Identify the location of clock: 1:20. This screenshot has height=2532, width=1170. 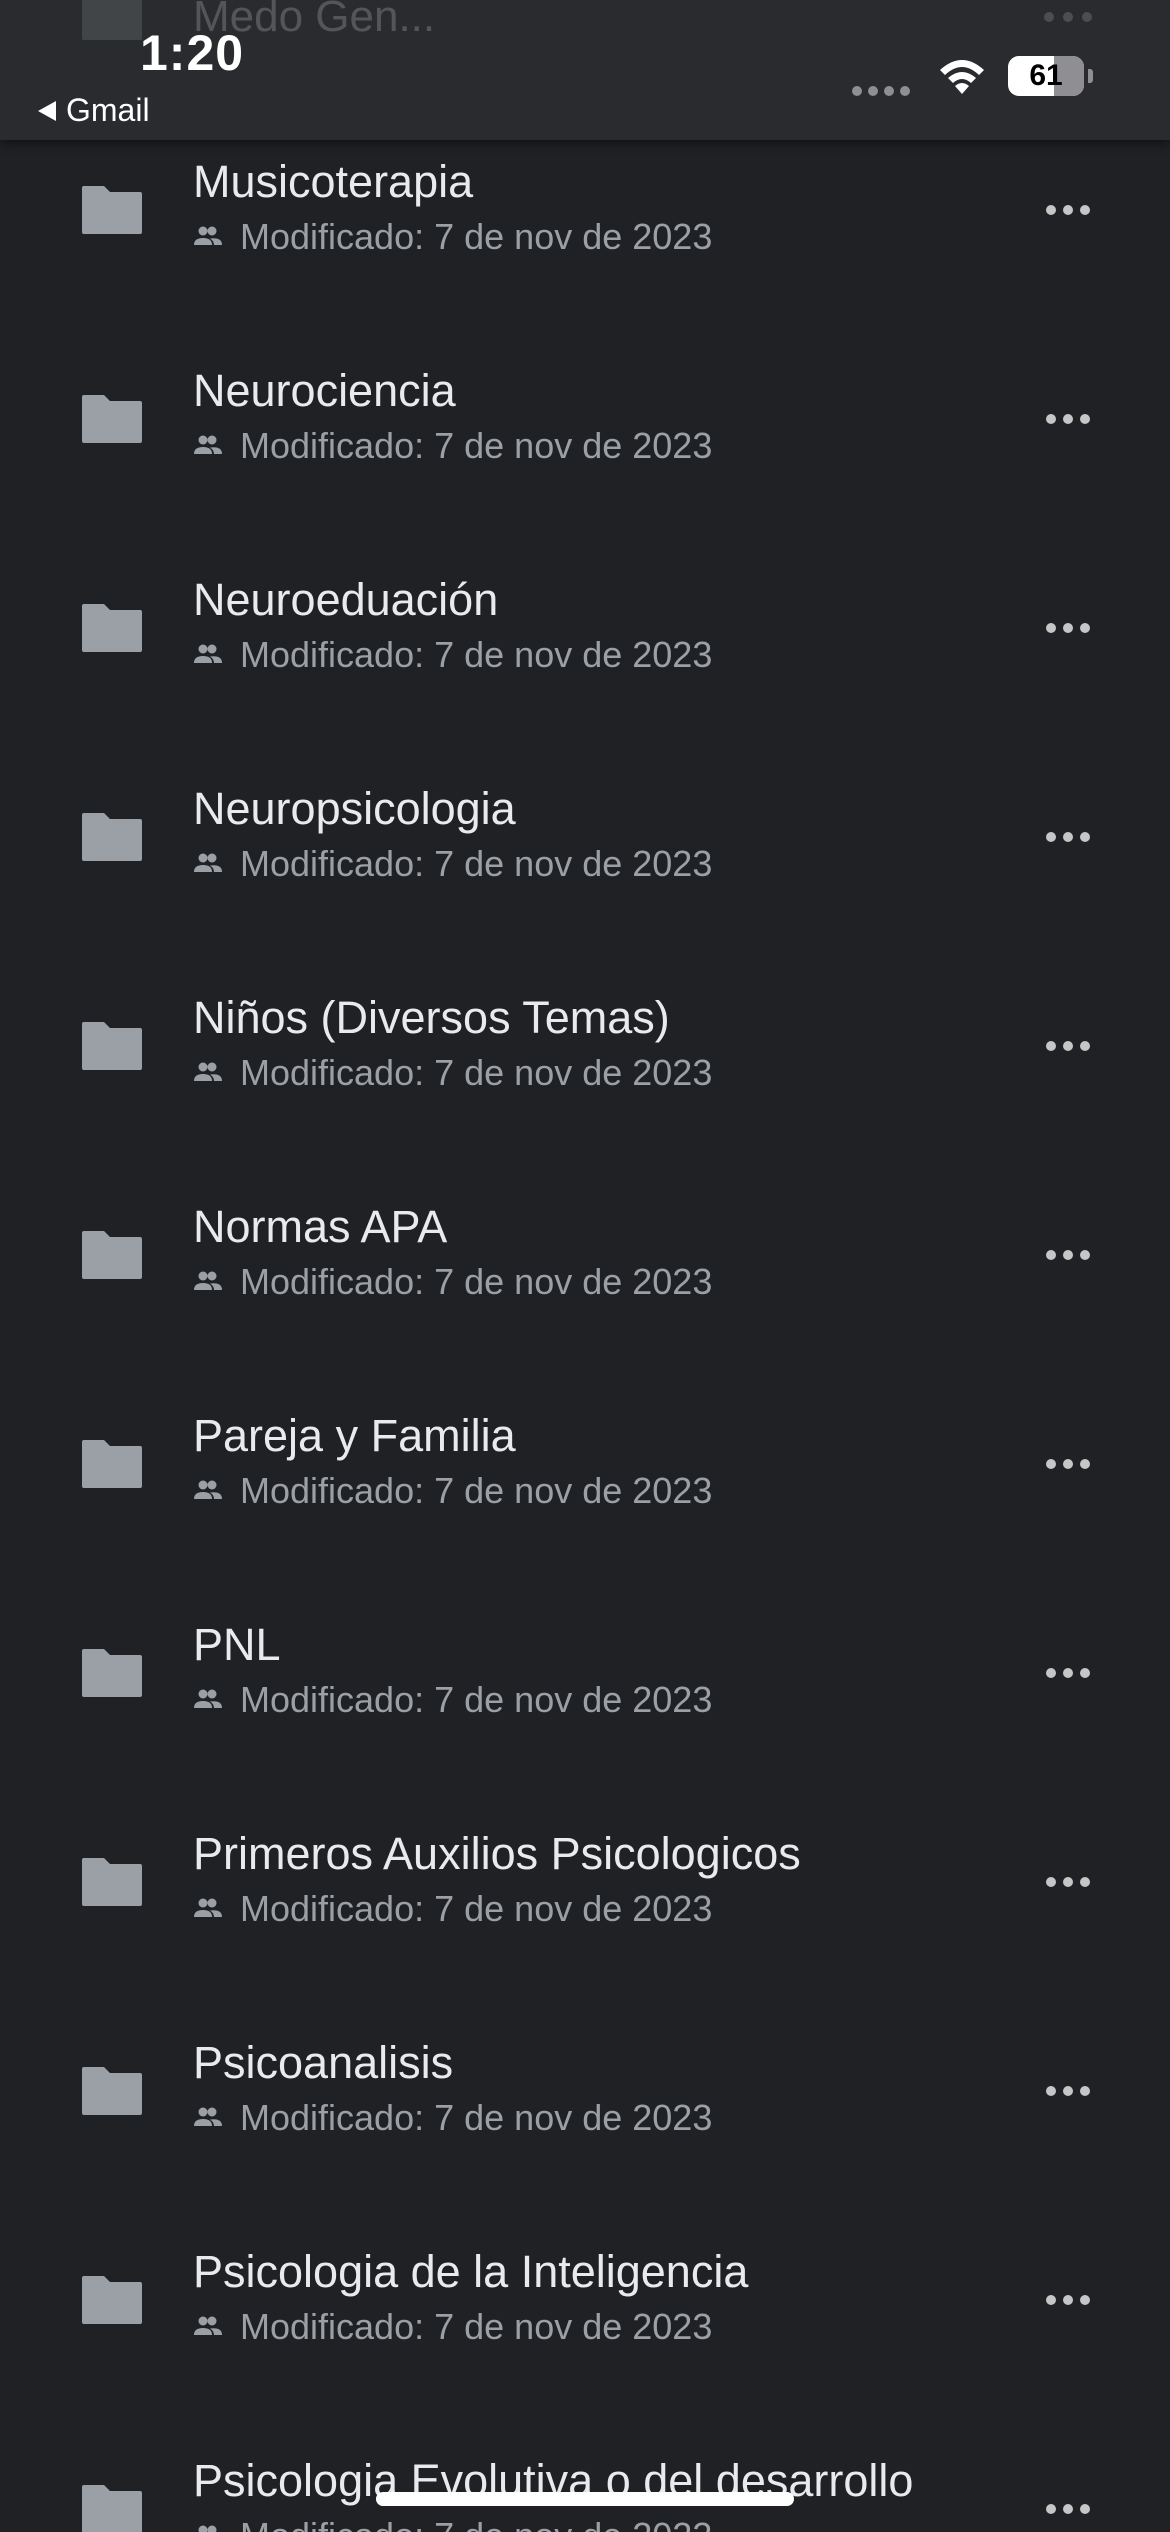
(192, 53).